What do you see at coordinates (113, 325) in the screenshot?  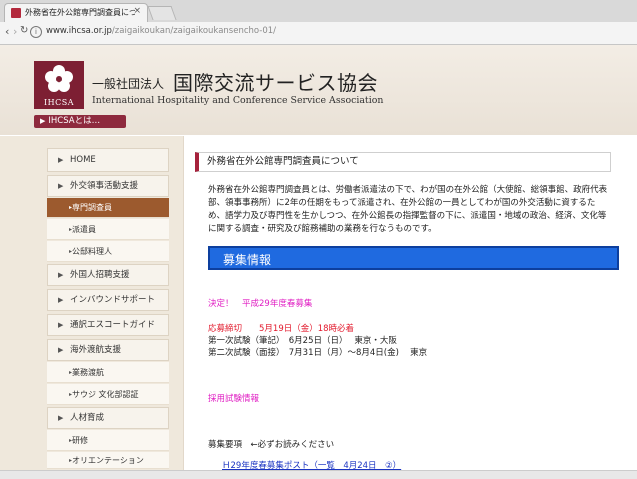 I see `sidebar-item-label: 通訳エスコートガイド` at bounding box center [113, 325].